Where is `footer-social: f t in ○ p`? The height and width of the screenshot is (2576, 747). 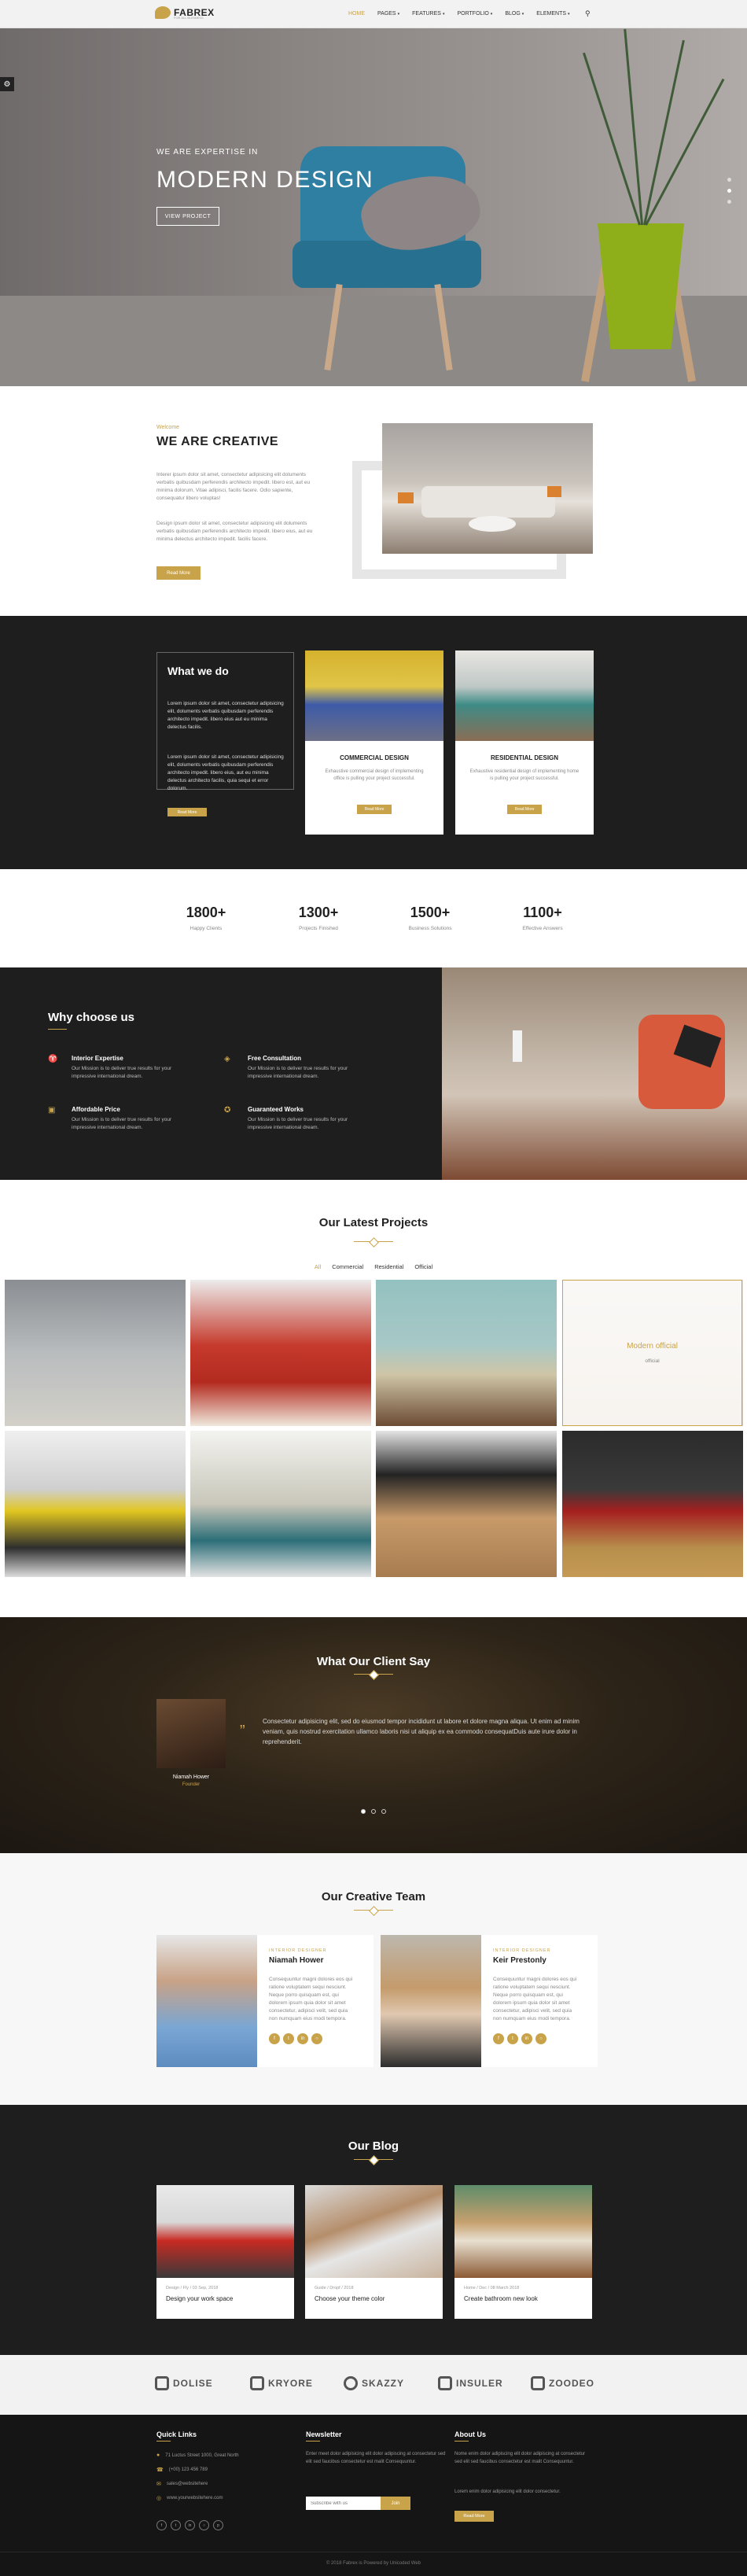
footer-social: f t in ○ p is located at coordinates (189, 2525).